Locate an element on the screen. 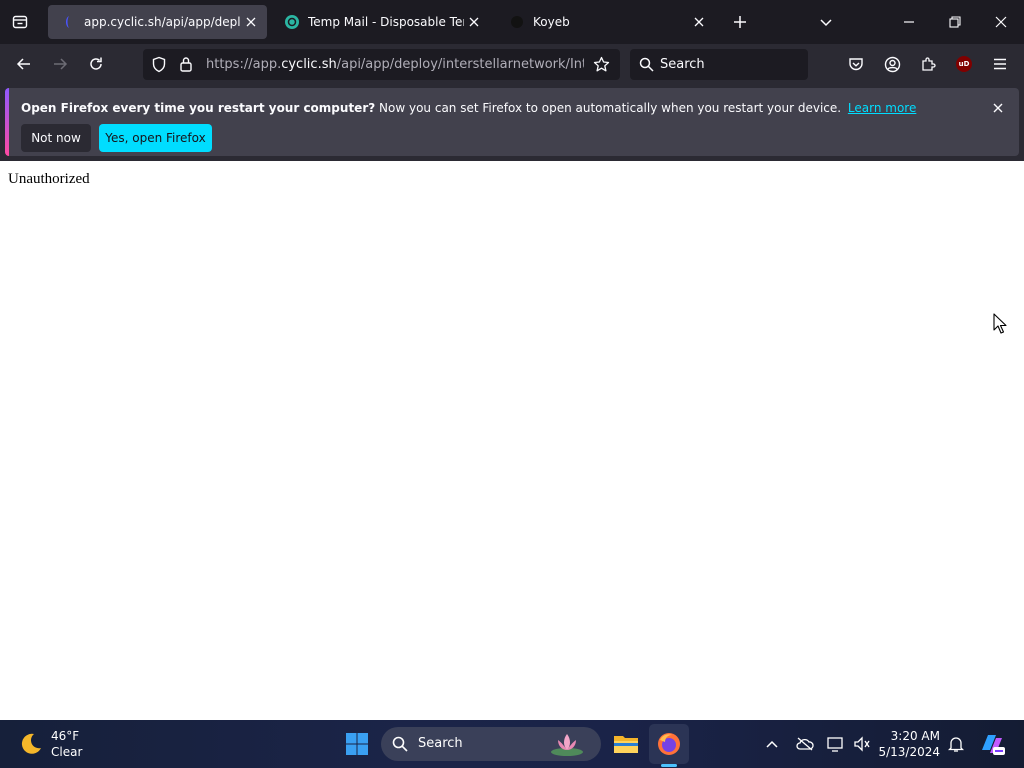 The width and height of the screenshot is (1024, 768). copilot-button is located at coordinates (992, 744).